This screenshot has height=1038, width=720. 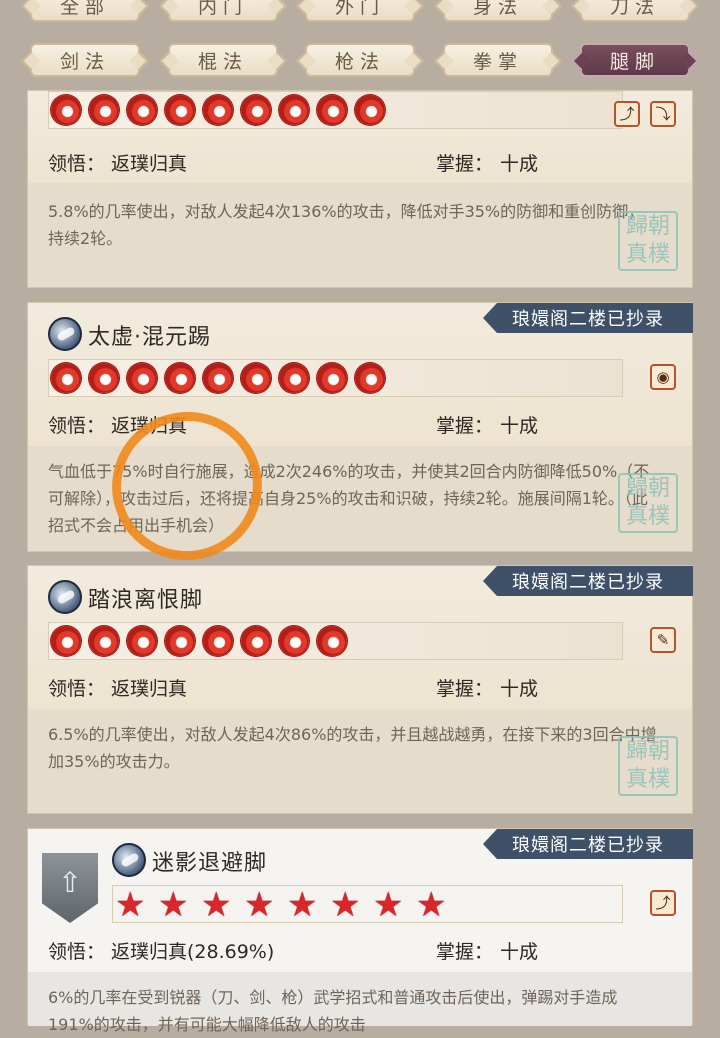 I want to click on leg-icon: ⤵, so click(x=663, y=114).